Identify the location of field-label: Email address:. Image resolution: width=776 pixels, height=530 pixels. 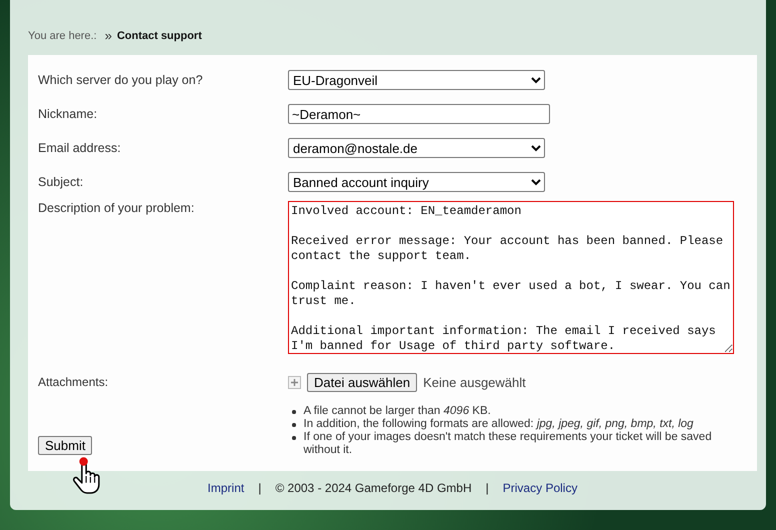
(80, 148).